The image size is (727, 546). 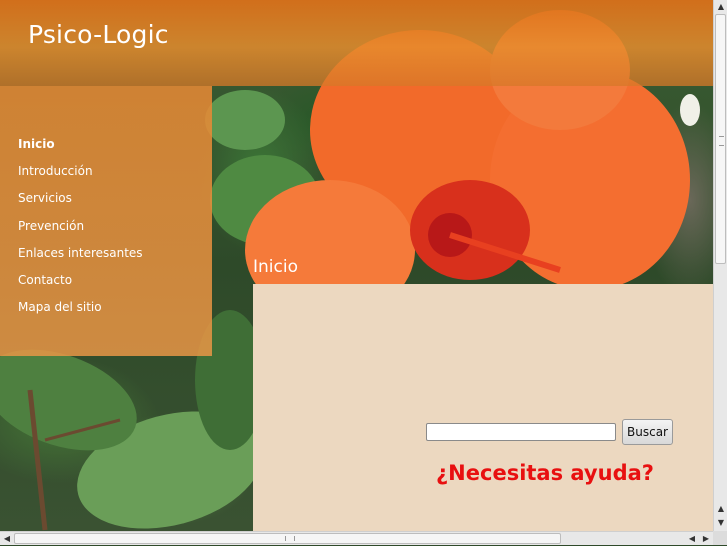 I want to click on vertical-scrollbar: ▲ ▲ ▼, so click(x=720, y=265).